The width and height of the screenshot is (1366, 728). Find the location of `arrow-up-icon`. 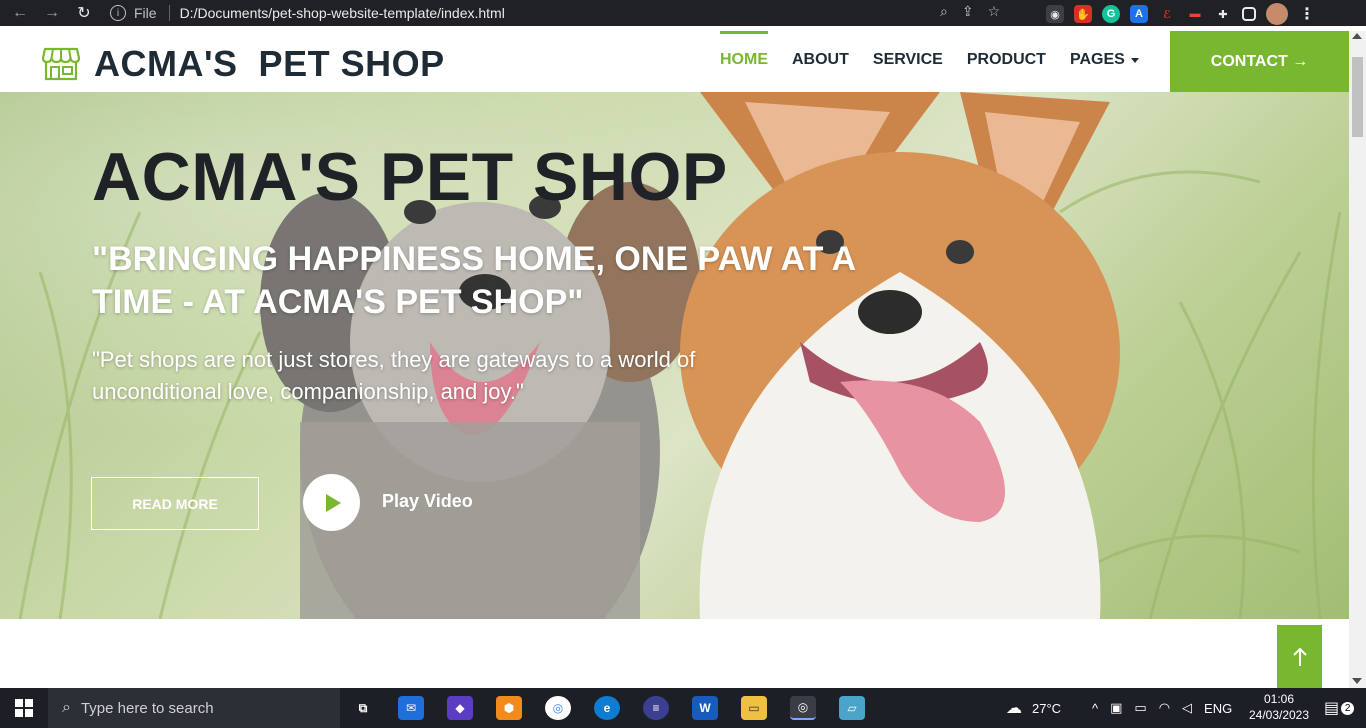

arrow-up-icon is located at coordinates (1299, 656).